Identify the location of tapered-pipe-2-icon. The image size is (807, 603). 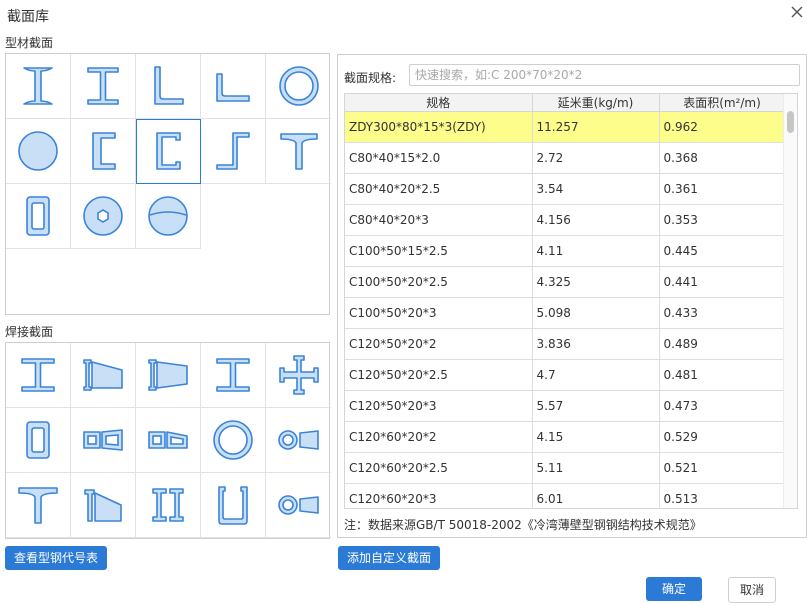
(298, 505).